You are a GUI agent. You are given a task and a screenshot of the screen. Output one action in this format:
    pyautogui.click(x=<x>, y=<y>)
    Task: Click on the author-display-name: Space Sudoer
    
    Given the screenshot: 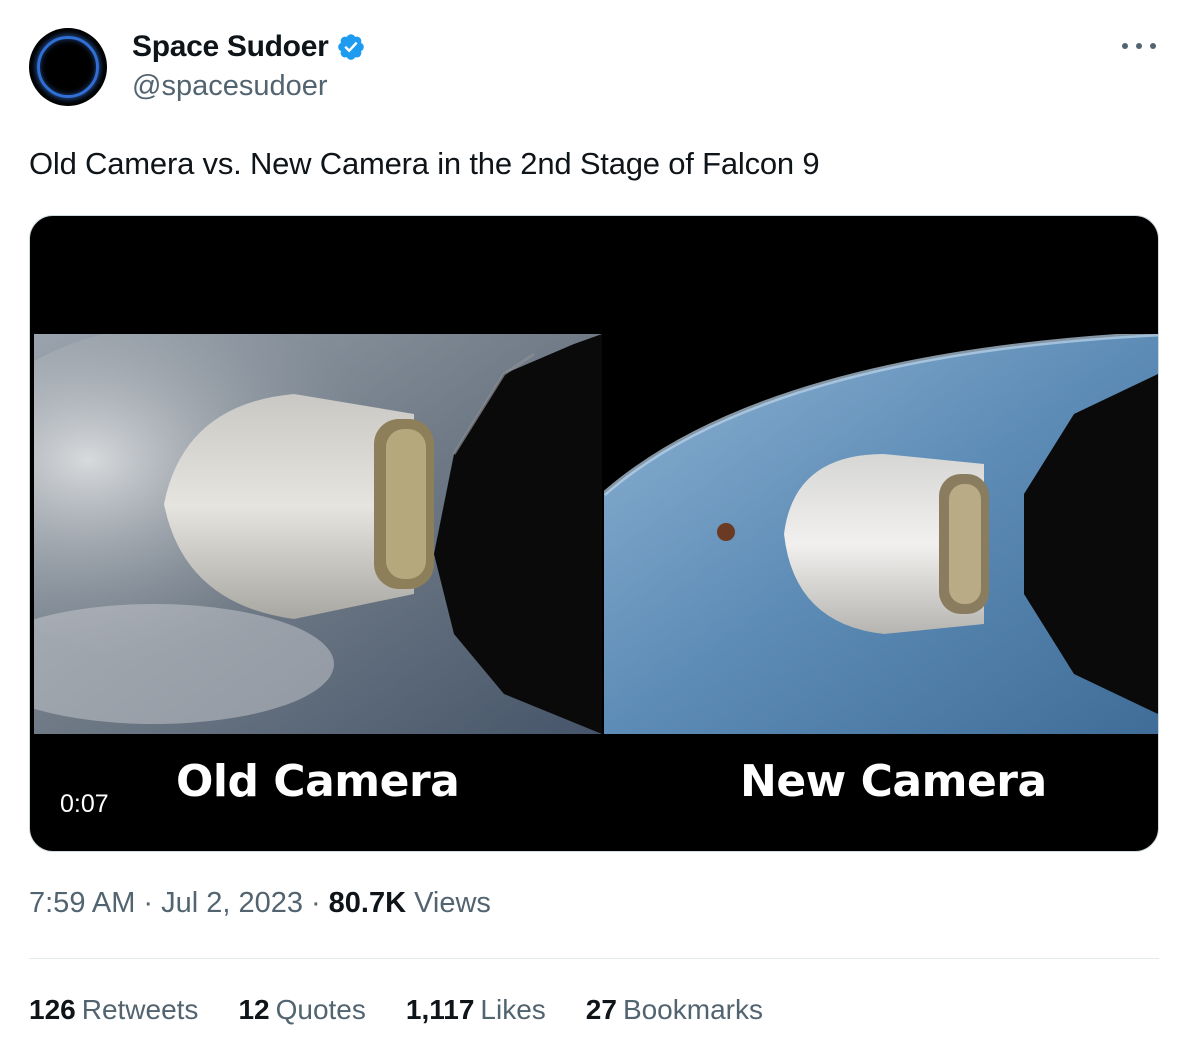 What is the action you would take?
    pyautogui.click(x=230, y=47)
    